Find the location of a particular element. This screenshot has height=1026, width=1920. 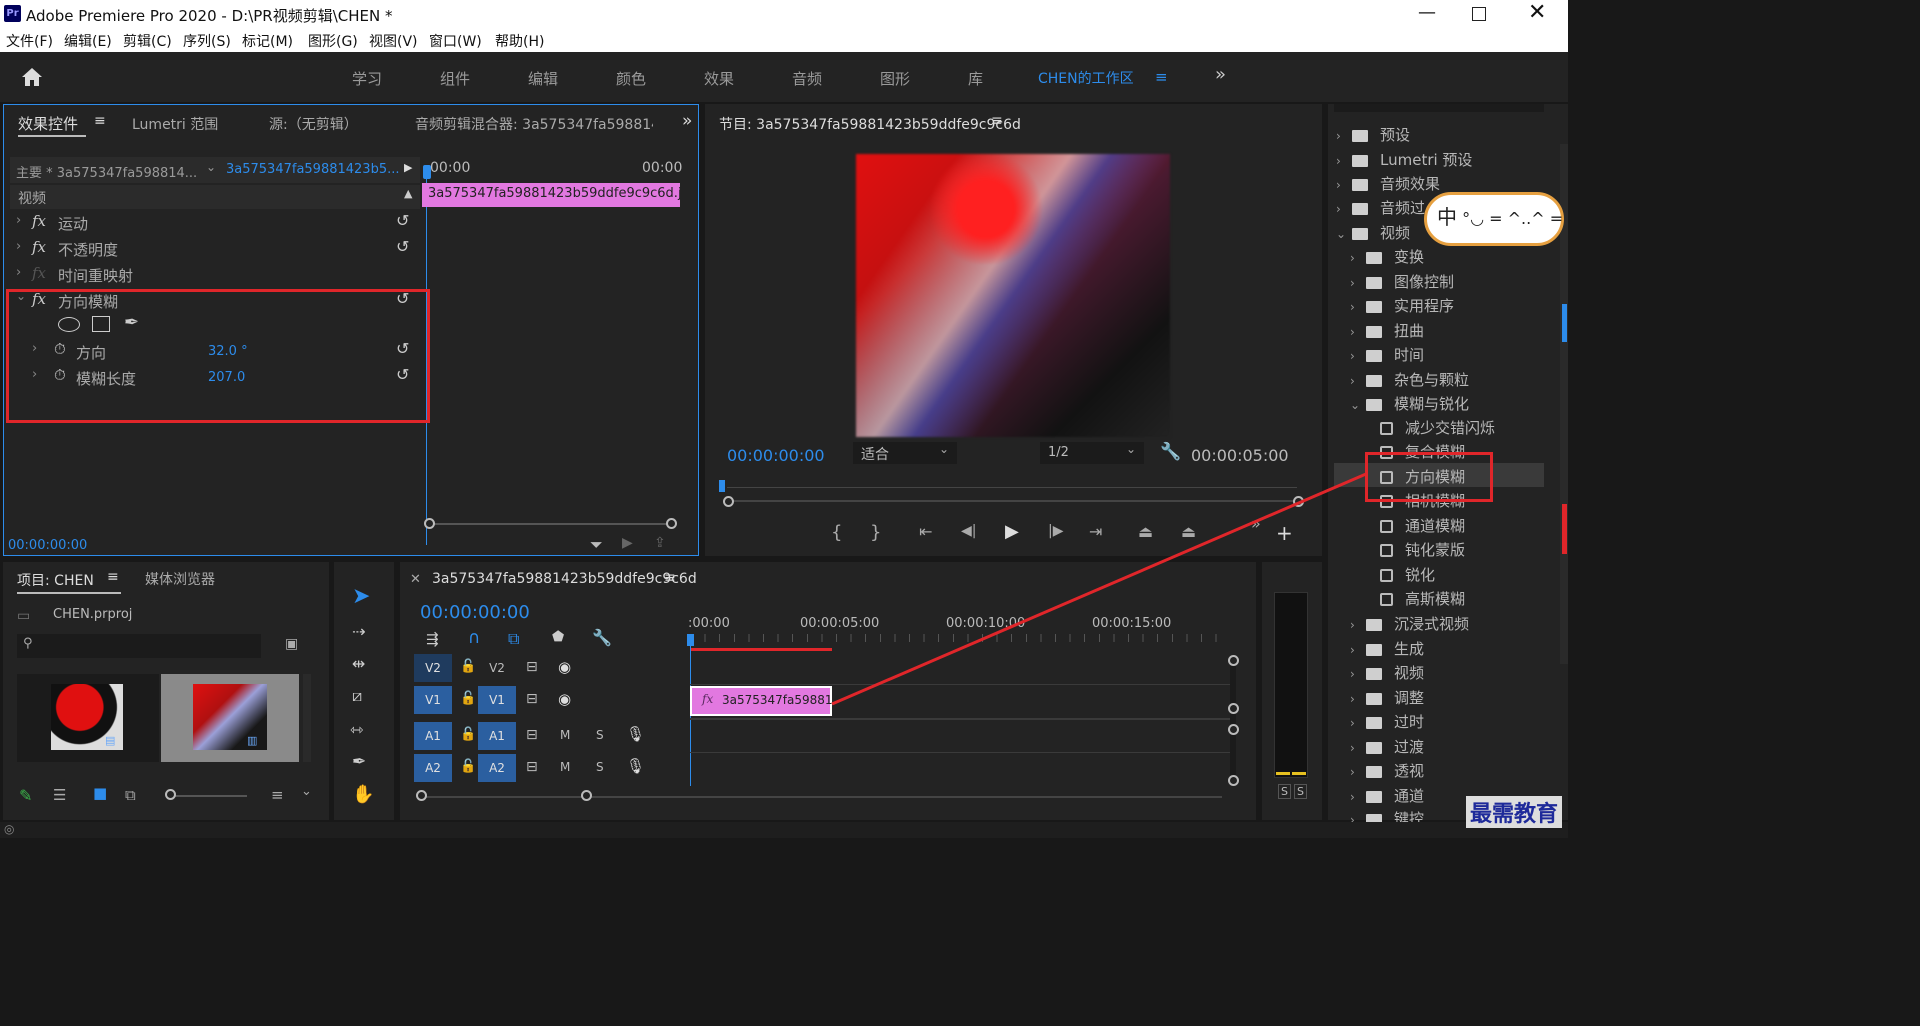

more-workspaces-icon: » is located at coordinates (1220, 74).